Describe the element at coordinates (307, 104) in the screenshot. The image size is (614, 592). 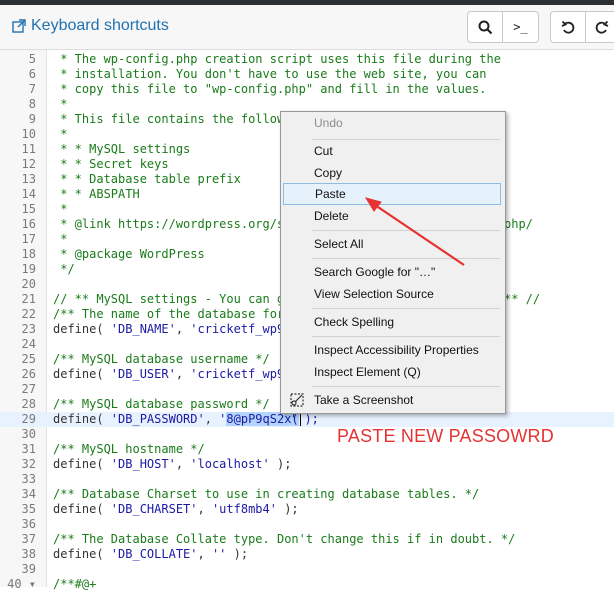
I see `code-line: 8 *` at that location.